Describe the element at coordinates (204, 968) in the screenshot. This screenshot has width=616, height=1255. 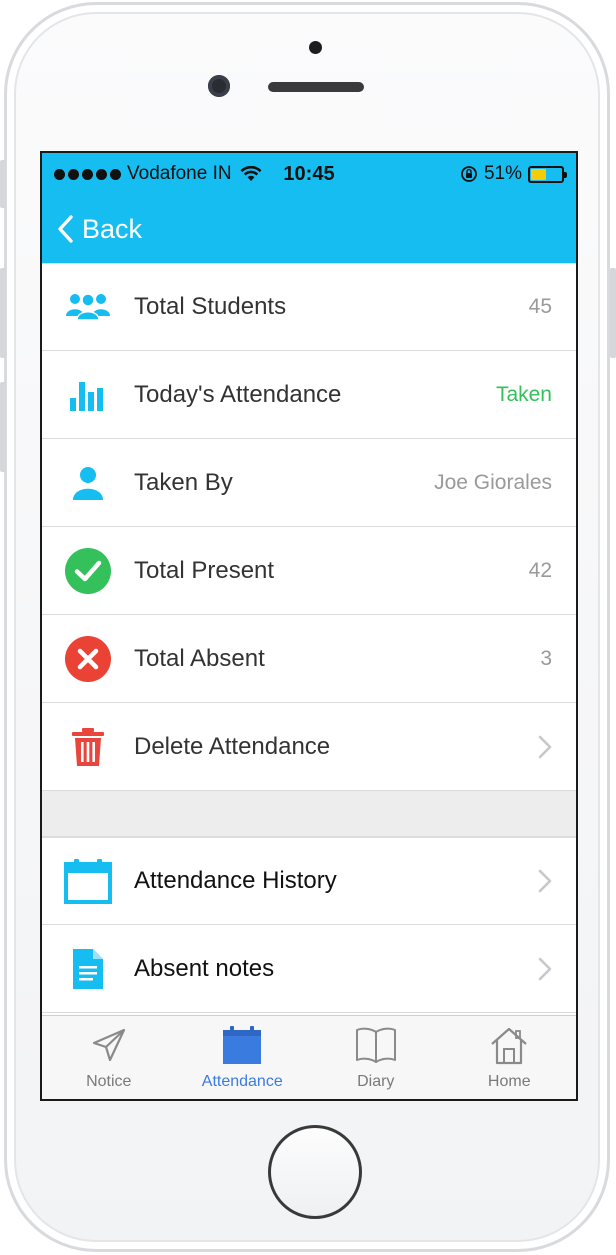
I see `absent-notes-label: Absent notes` at that location.